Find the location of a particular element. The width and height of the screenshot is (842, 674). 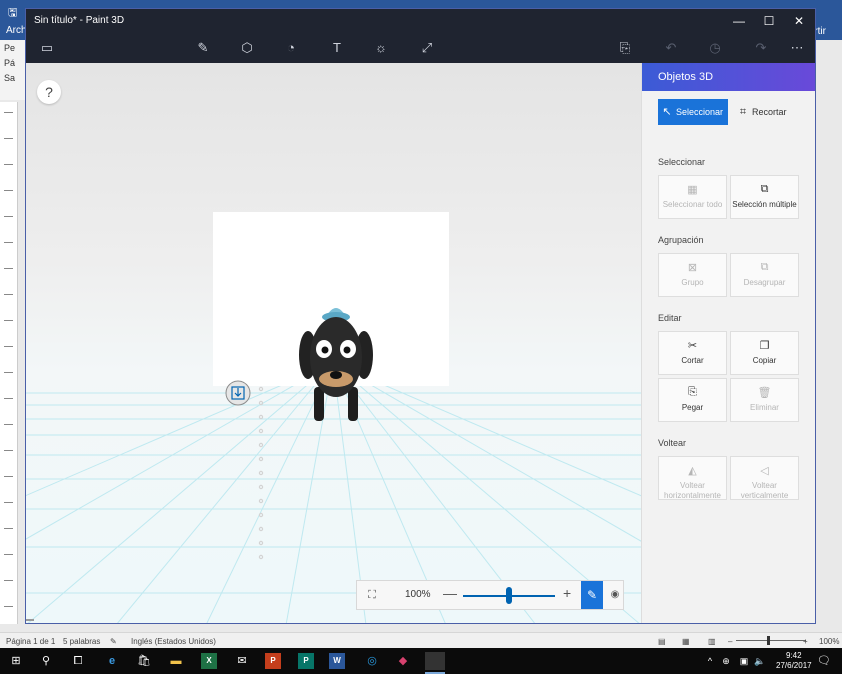

word-page-count: Página 1 de 1 is located at coordinates (30, 641).